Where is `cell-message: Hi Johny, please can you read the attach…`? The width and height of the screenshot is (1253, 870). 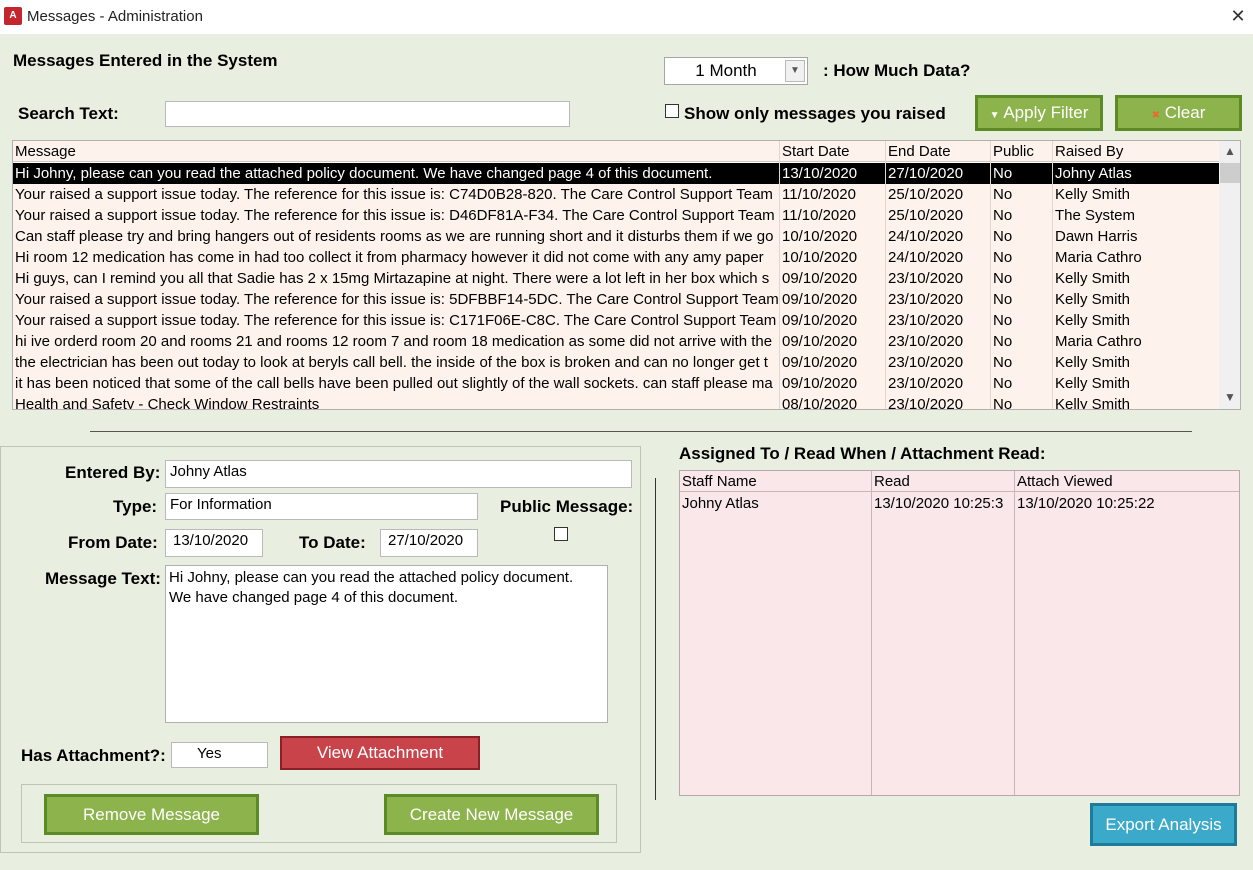 cell-message: Hi Johny, please can you read the attach… is located at coordinates (396, 173).